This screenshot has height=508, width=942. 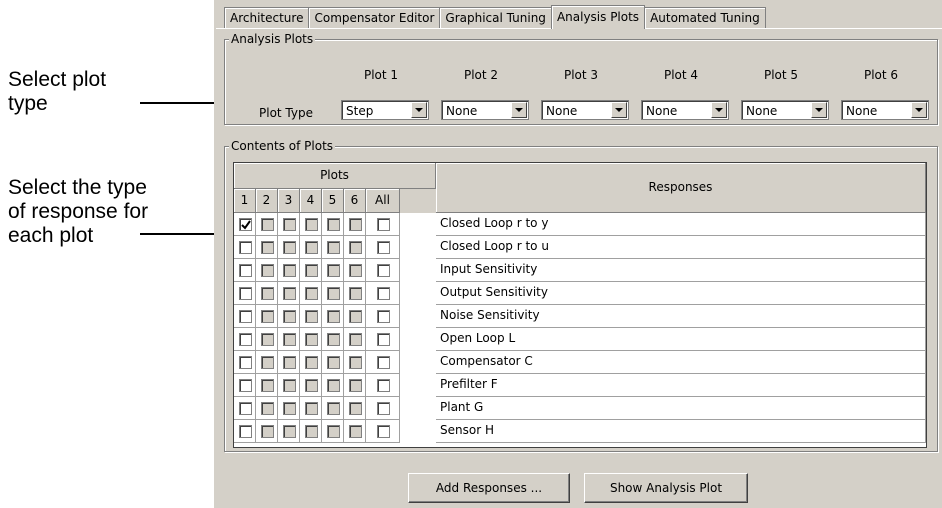 I want to click on plot-type-select-4: None, so click(x=685, y=110).